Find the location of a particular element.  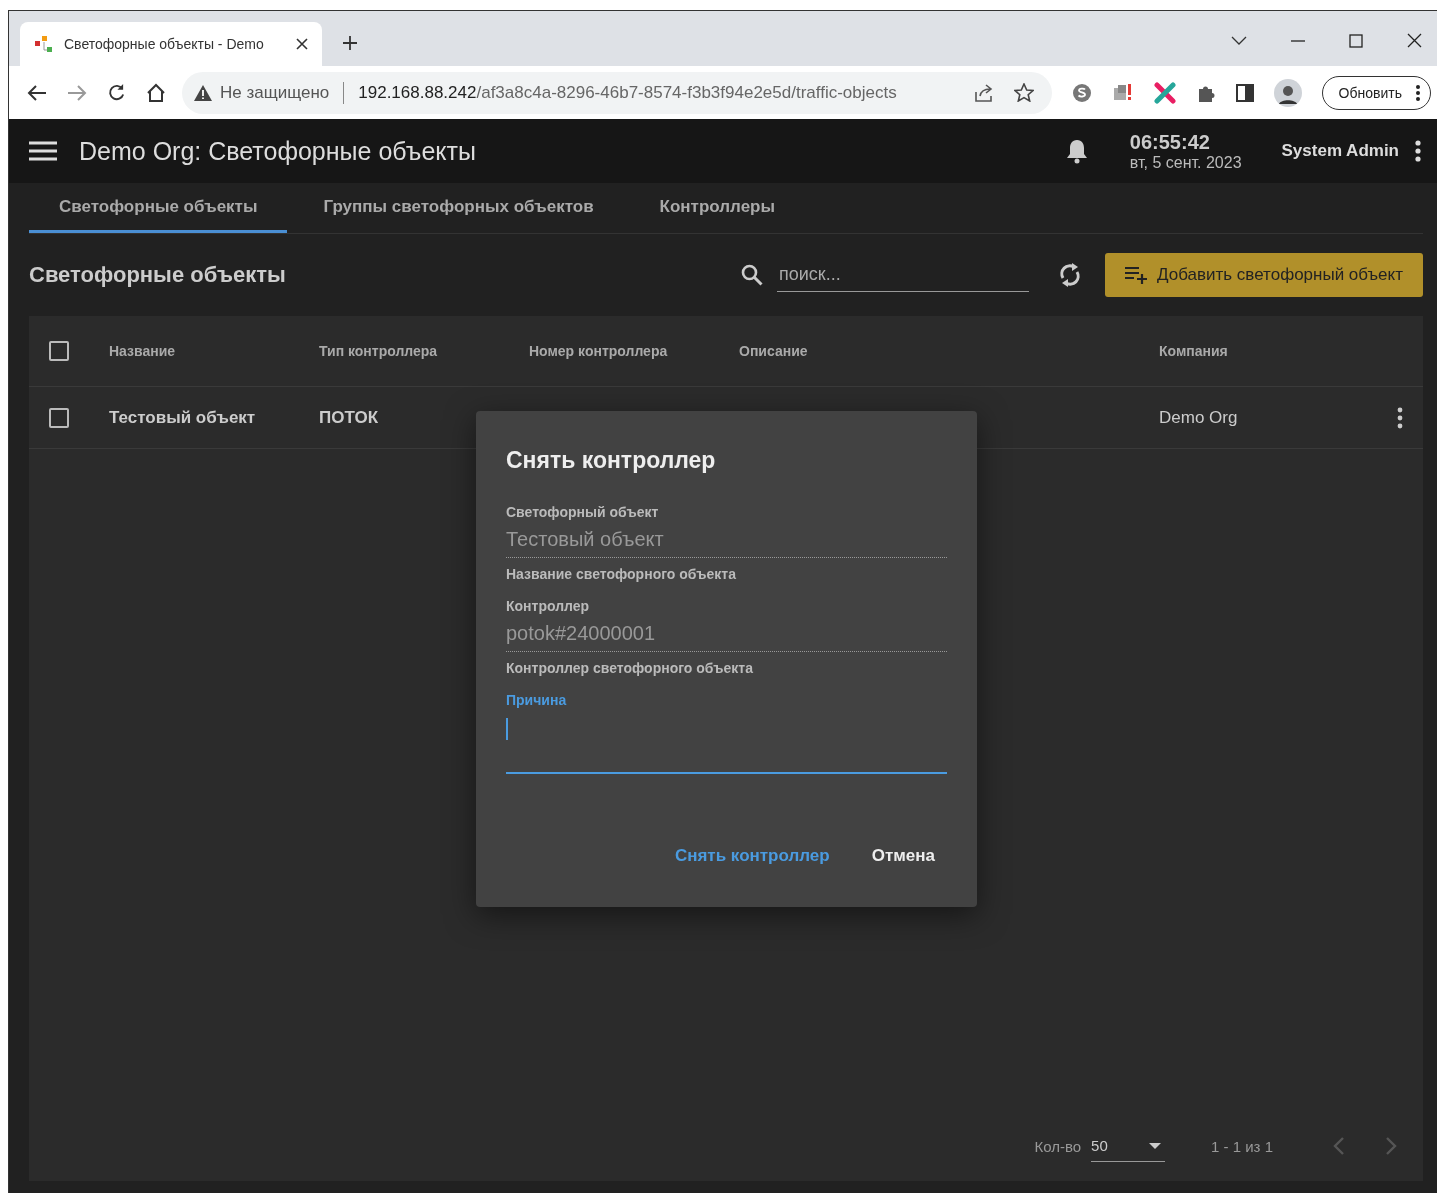

column-header: Описание is located at coordinates (949, 351).